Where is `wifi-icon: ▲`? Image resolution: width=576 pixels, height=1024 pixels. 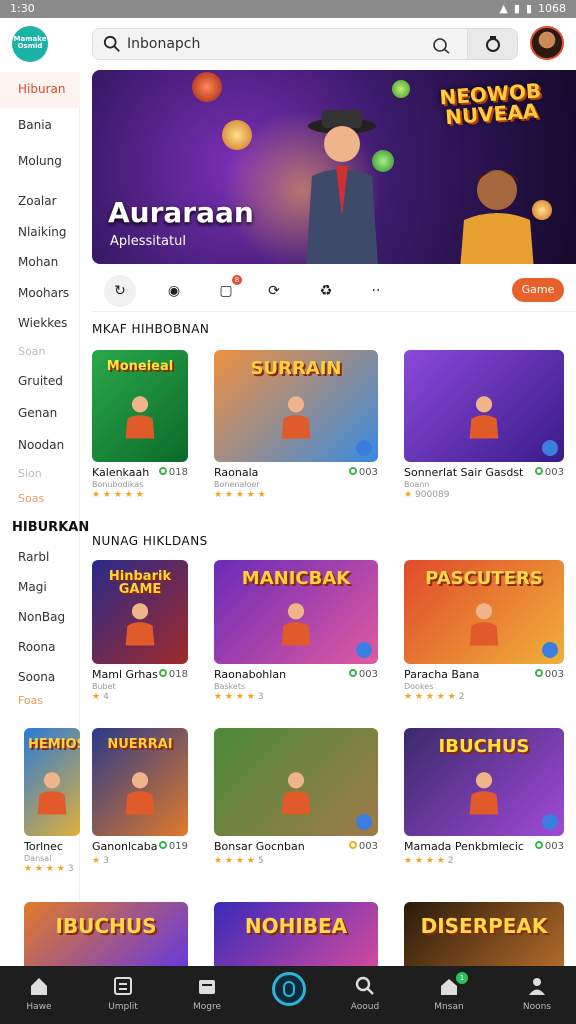
wifi-icon: ▲ is located at coordinates (503, 8).